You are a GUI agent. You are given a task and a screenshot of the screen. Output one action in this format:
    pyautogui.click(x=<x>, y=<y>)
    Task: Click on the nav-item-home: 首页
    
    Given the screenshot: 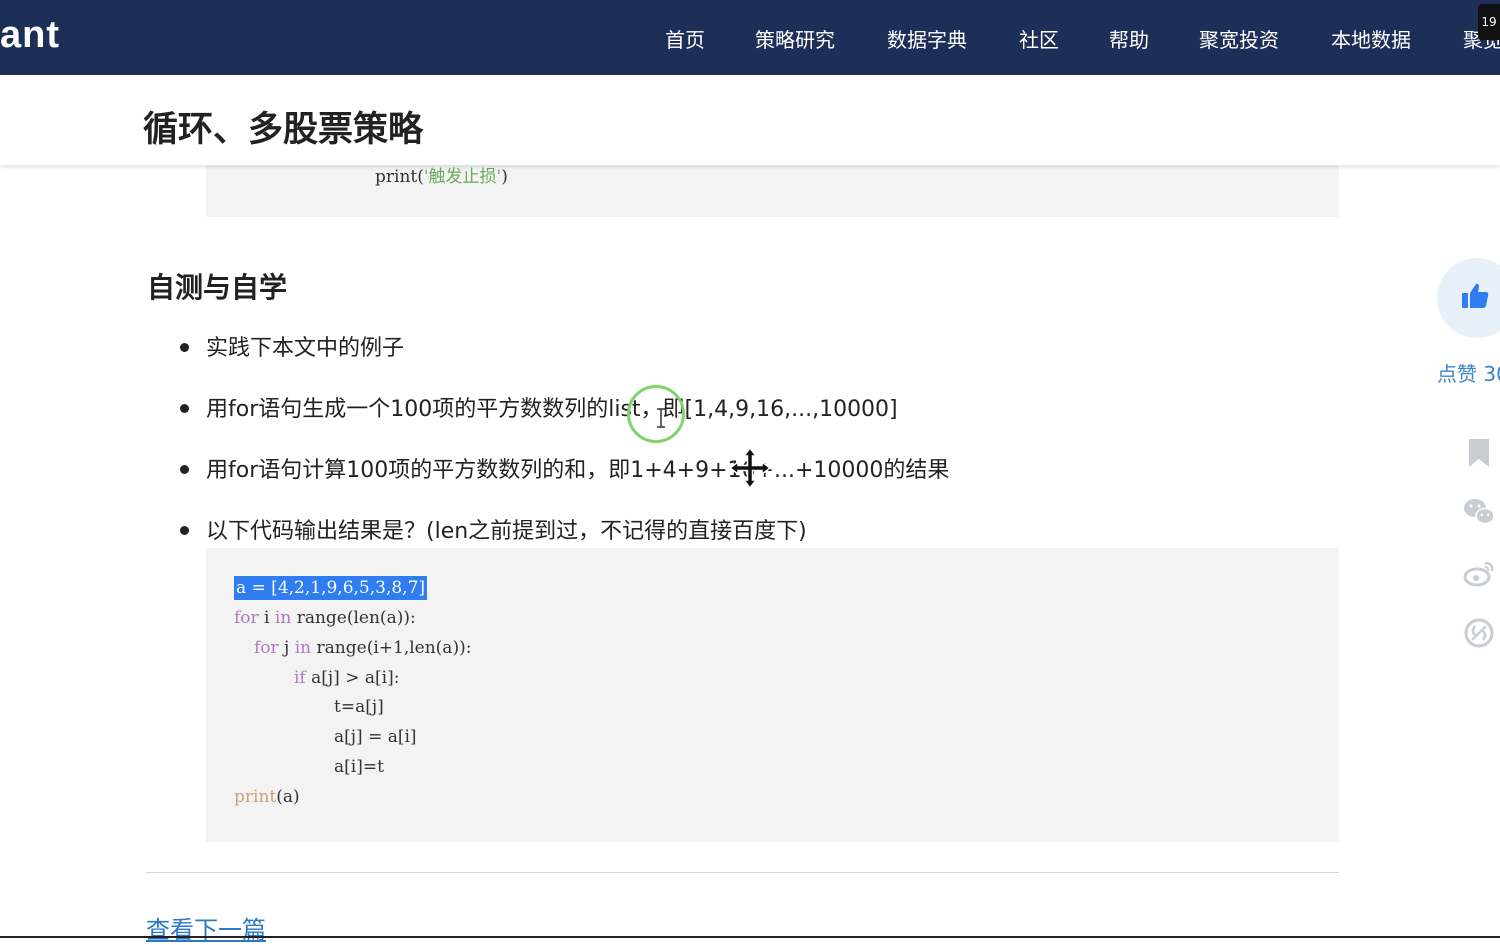 What is the action you would take?
    pyautogui.click(x=685, y=38)
    